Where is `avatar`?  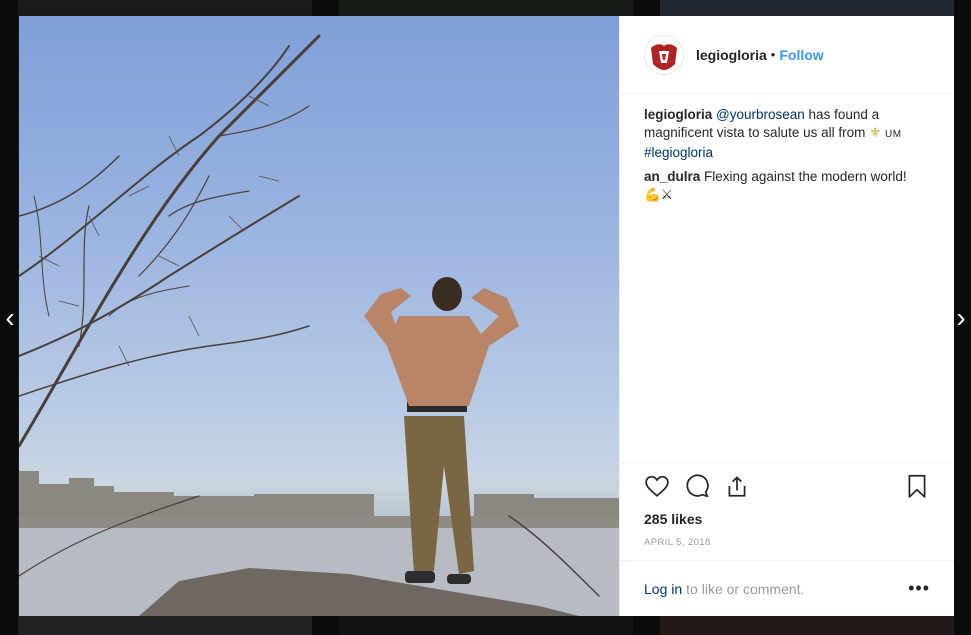
avatar is located at coordinates (664, 54).